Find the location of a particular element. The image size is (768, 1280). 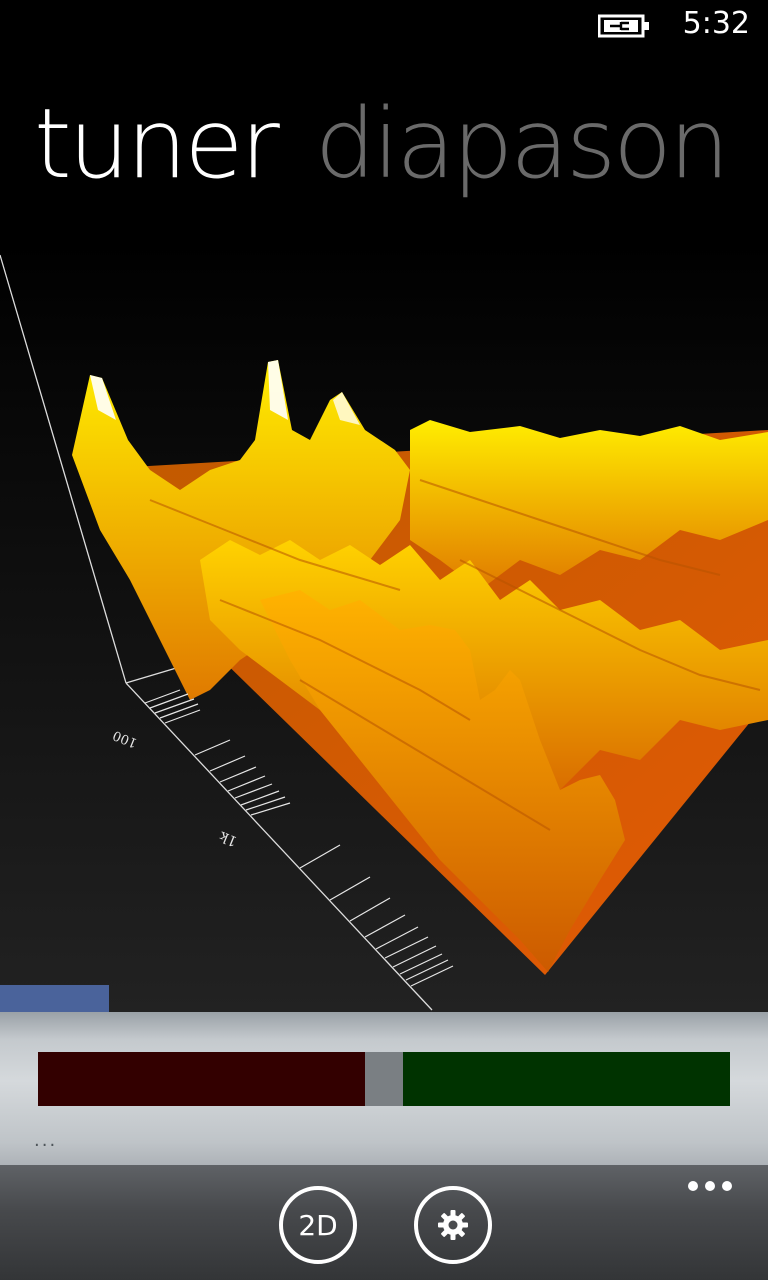

gear-icon is located at coordinates (453, 1225).